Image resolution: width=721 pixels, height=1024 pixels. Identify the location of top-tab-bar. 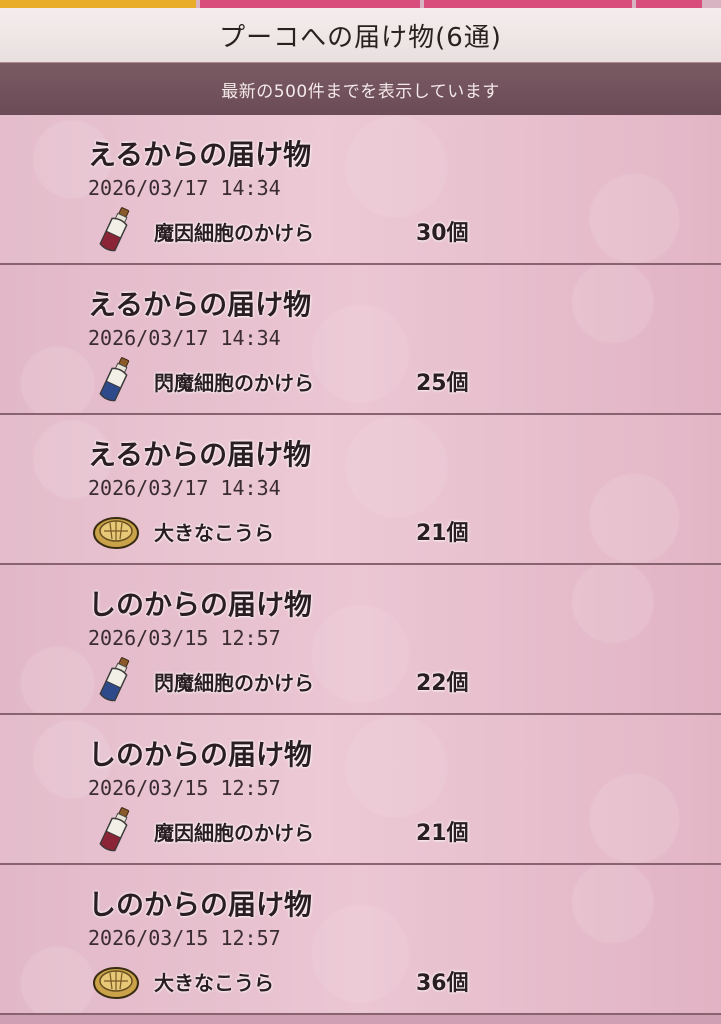
(360, 4).